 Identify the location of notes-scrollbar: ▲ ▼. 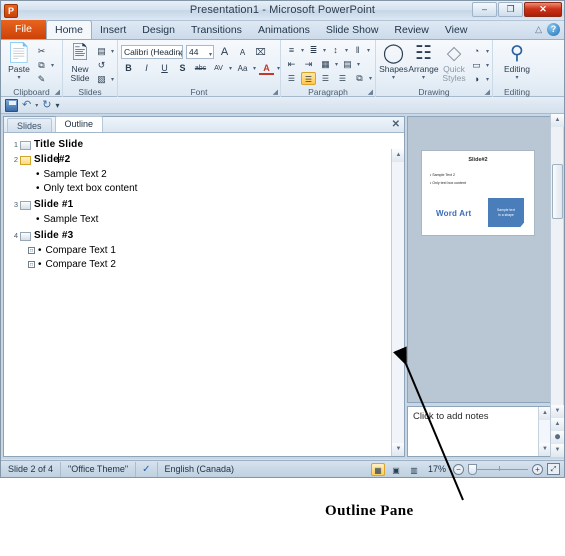
(544, 431).